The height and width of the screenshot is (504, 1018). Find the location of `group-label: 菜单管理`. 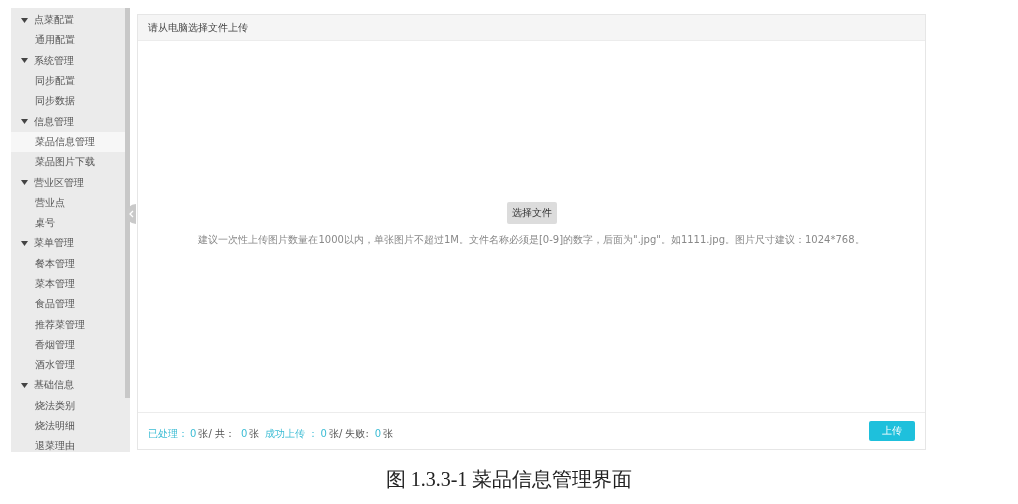

group-label: 菜单管理 is located at coordinates (54, 243).